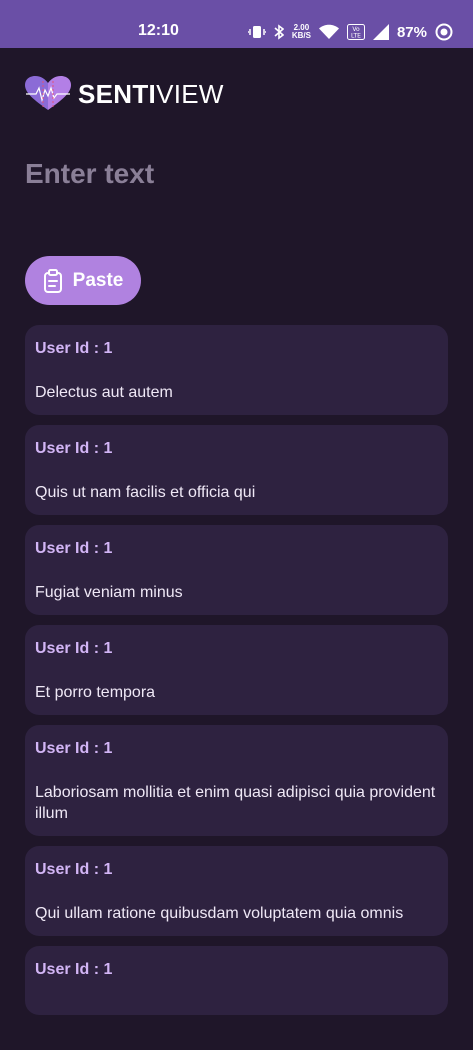 The height and width of the screenshot is (1050, 473). I want to click on list-item: User Id : 1 Et porro tempora, so click(236, 670).